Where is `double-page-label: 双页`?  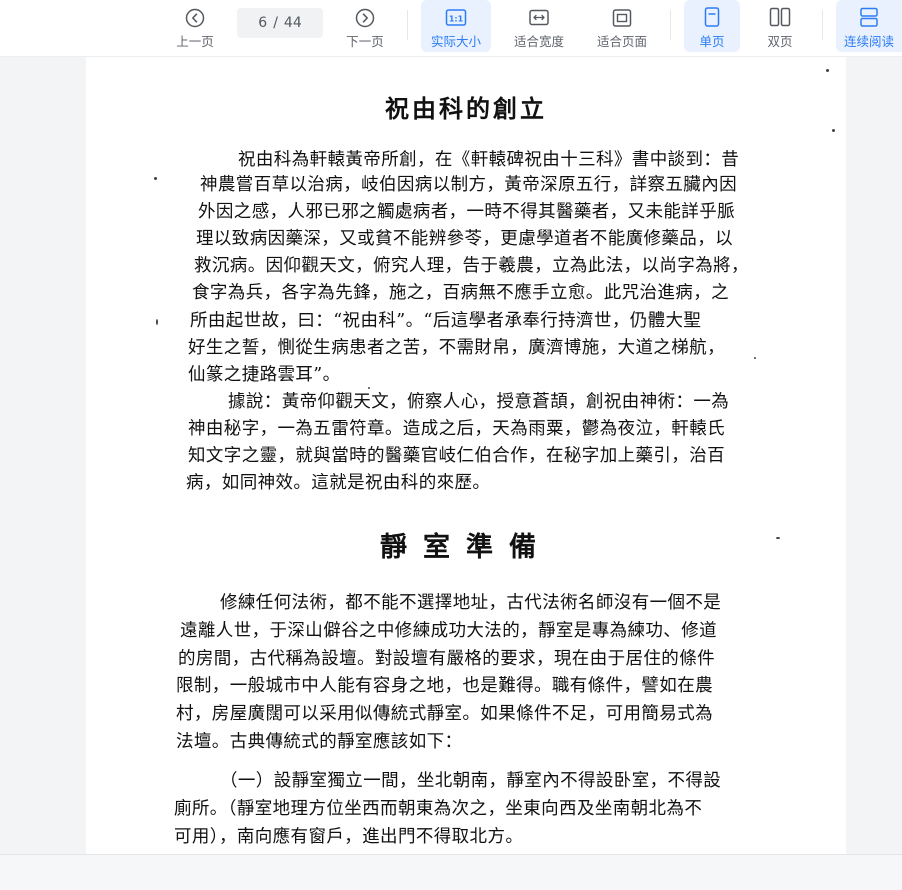 double-page-label: 双页 is located at coordinates (780, 41).